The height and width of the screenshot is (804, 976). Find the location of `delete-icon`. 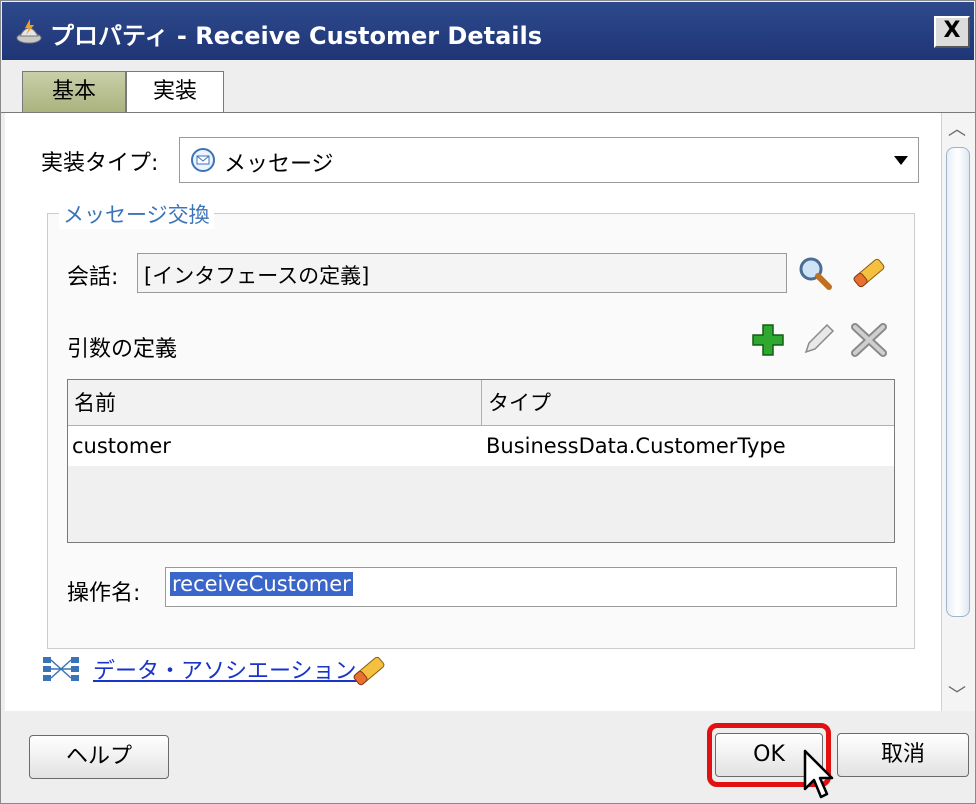

delete-icon is located at coordinates (869, 340).